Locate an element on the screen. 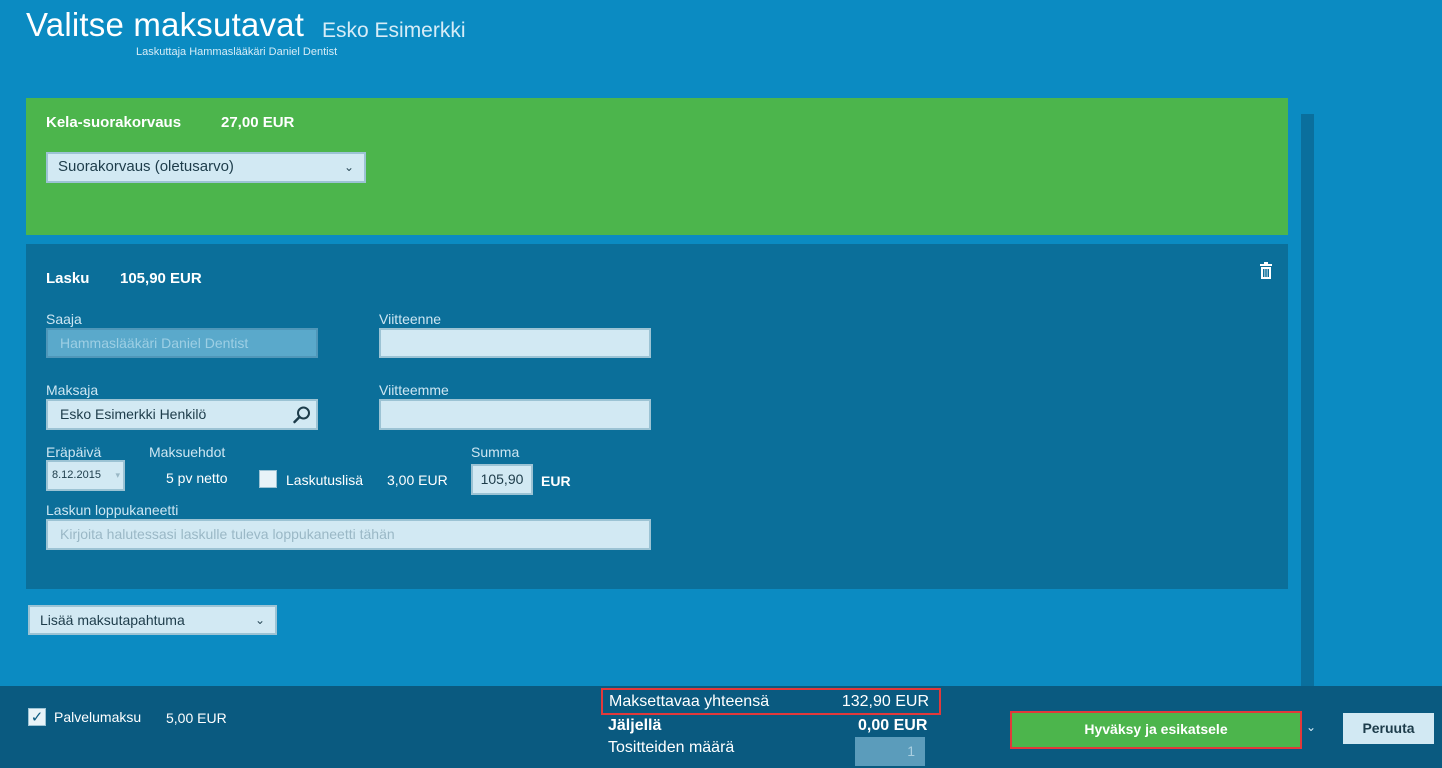  comment-label: Laskun loppukaneetti is located at coordinates (112, 510).